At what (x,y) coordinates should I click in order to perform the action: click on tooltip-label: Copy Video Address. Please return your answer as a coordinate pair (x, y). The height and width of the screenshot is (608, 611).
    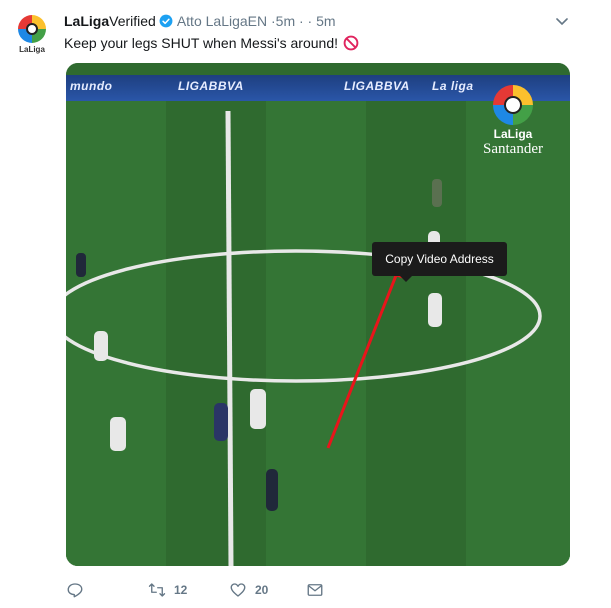
    Looking at the image, I should click on (439, 259).